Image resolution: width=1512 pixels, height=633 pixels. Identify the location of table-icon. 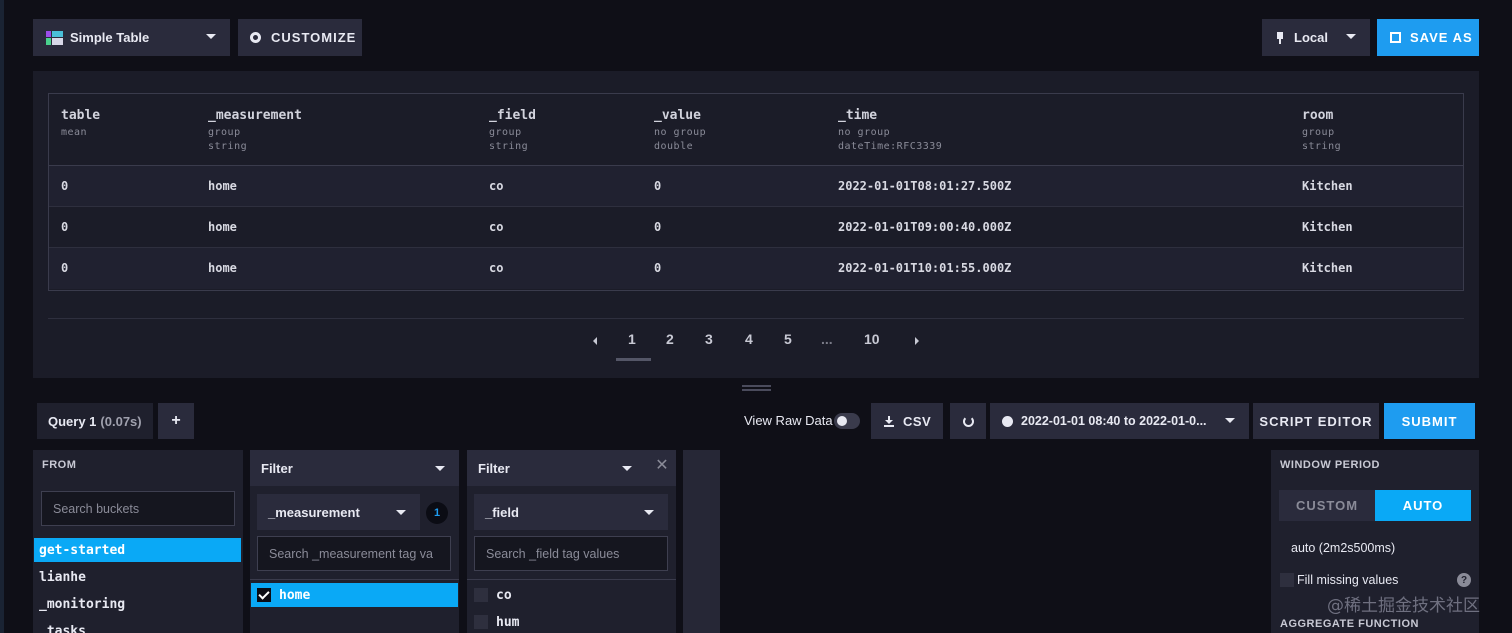
(54, 38).